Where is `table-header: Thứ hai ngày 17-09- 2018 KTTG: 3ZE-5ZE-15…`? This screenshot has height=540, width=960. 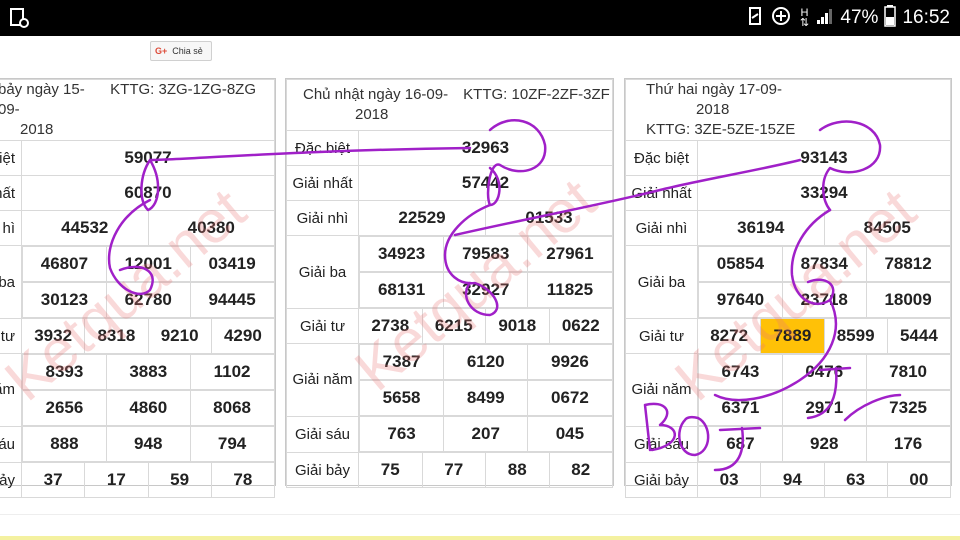
table-header: Thứ hai ngày 17-09- 2018 KTTG: 3ZE-5ZE-15… is located at coordinates (788, 110).